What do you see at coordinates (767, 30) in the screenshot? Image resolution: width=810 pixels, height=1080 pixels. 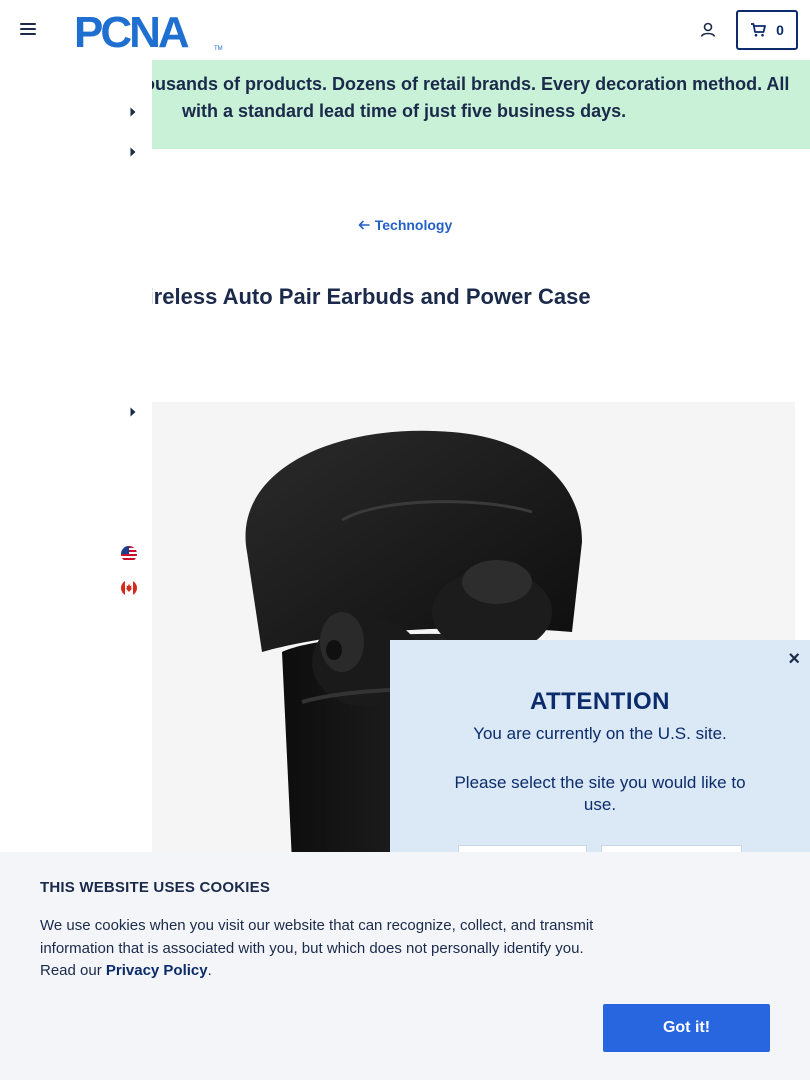 I see `cart-button: 0` at bounding box center [767, 30].